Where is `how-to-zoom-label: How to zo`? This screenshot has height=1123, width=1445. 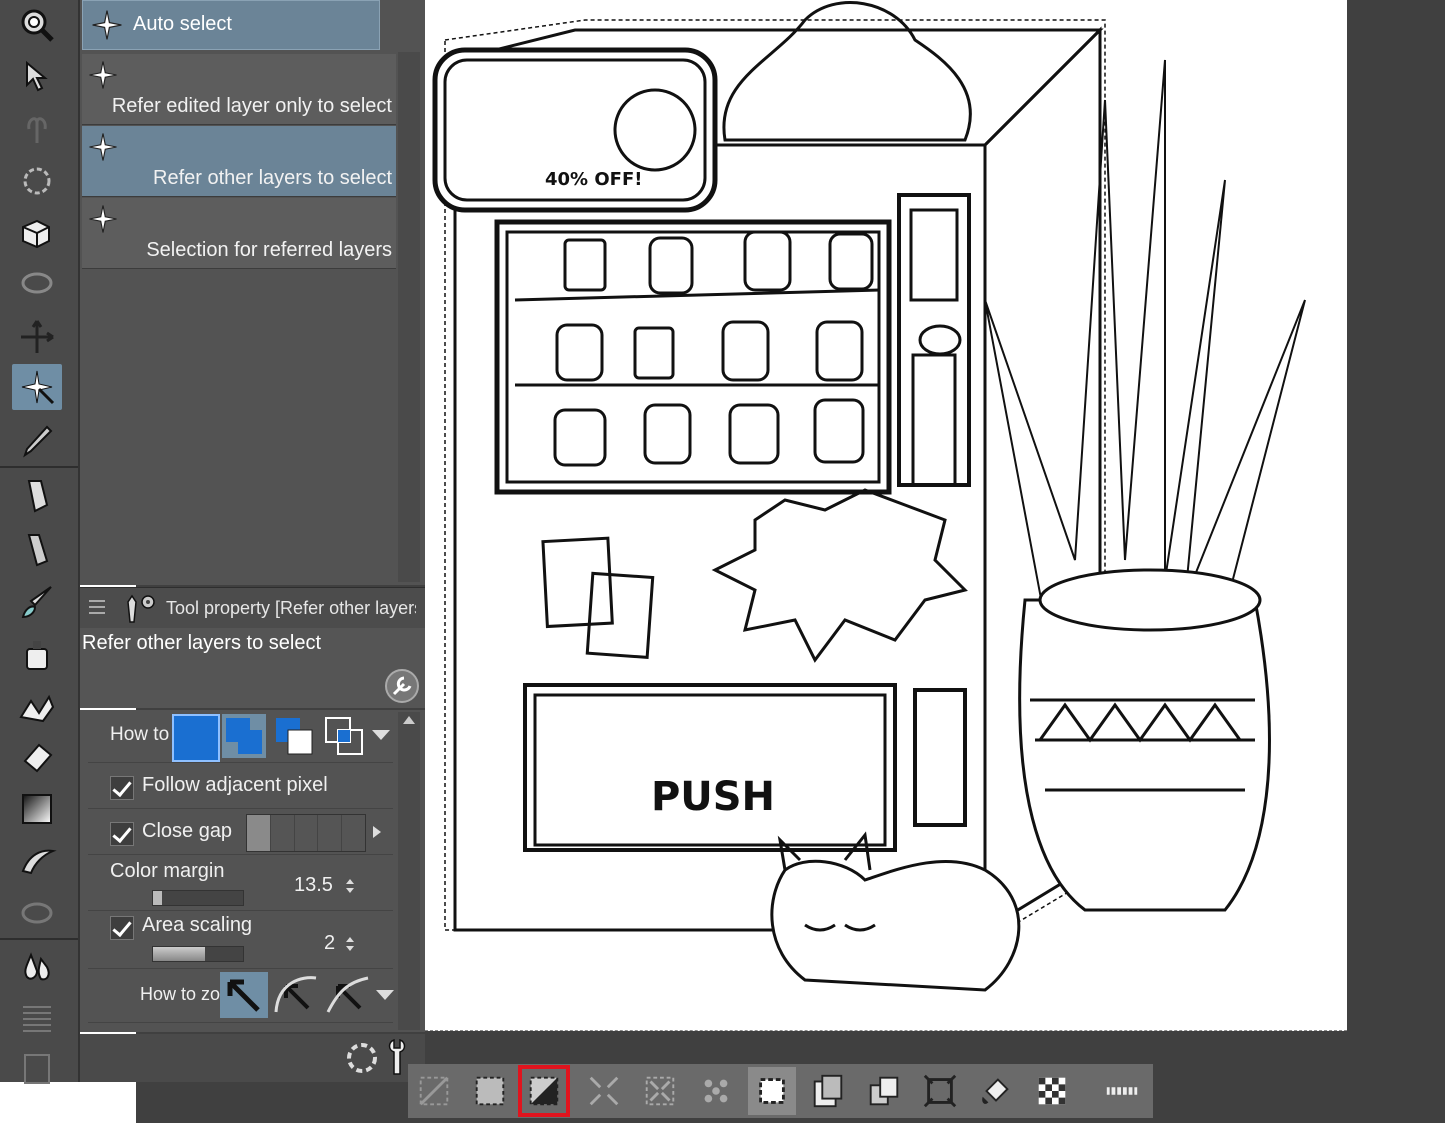 how-to-zoom-label: How to zo is located at coordinates (180, 994).